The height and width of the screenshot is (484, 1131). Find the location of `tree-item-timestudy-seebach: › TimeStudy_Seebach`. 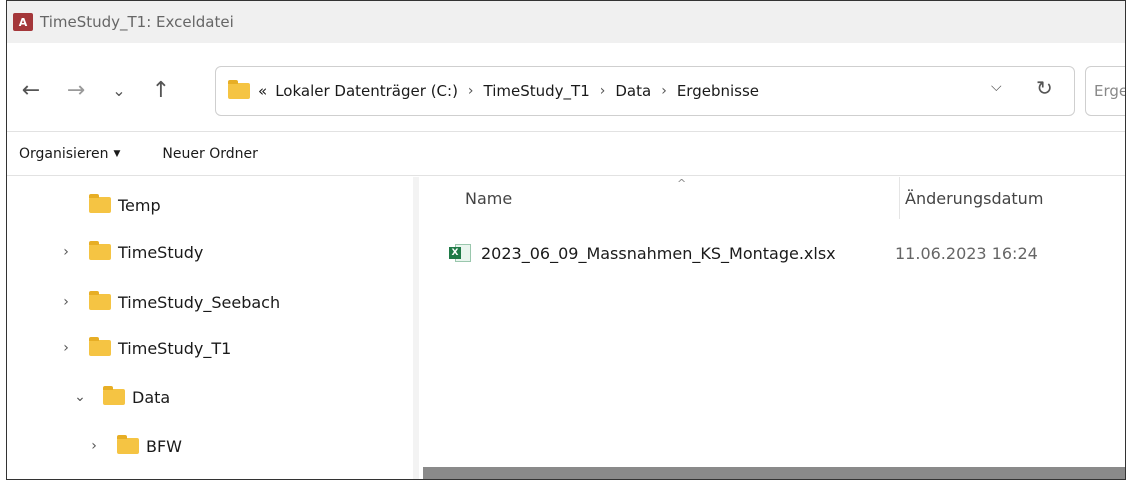

tree-item-timestudy-seebach: › TimeStudy_Seebach is located at coordinates (169, 302).